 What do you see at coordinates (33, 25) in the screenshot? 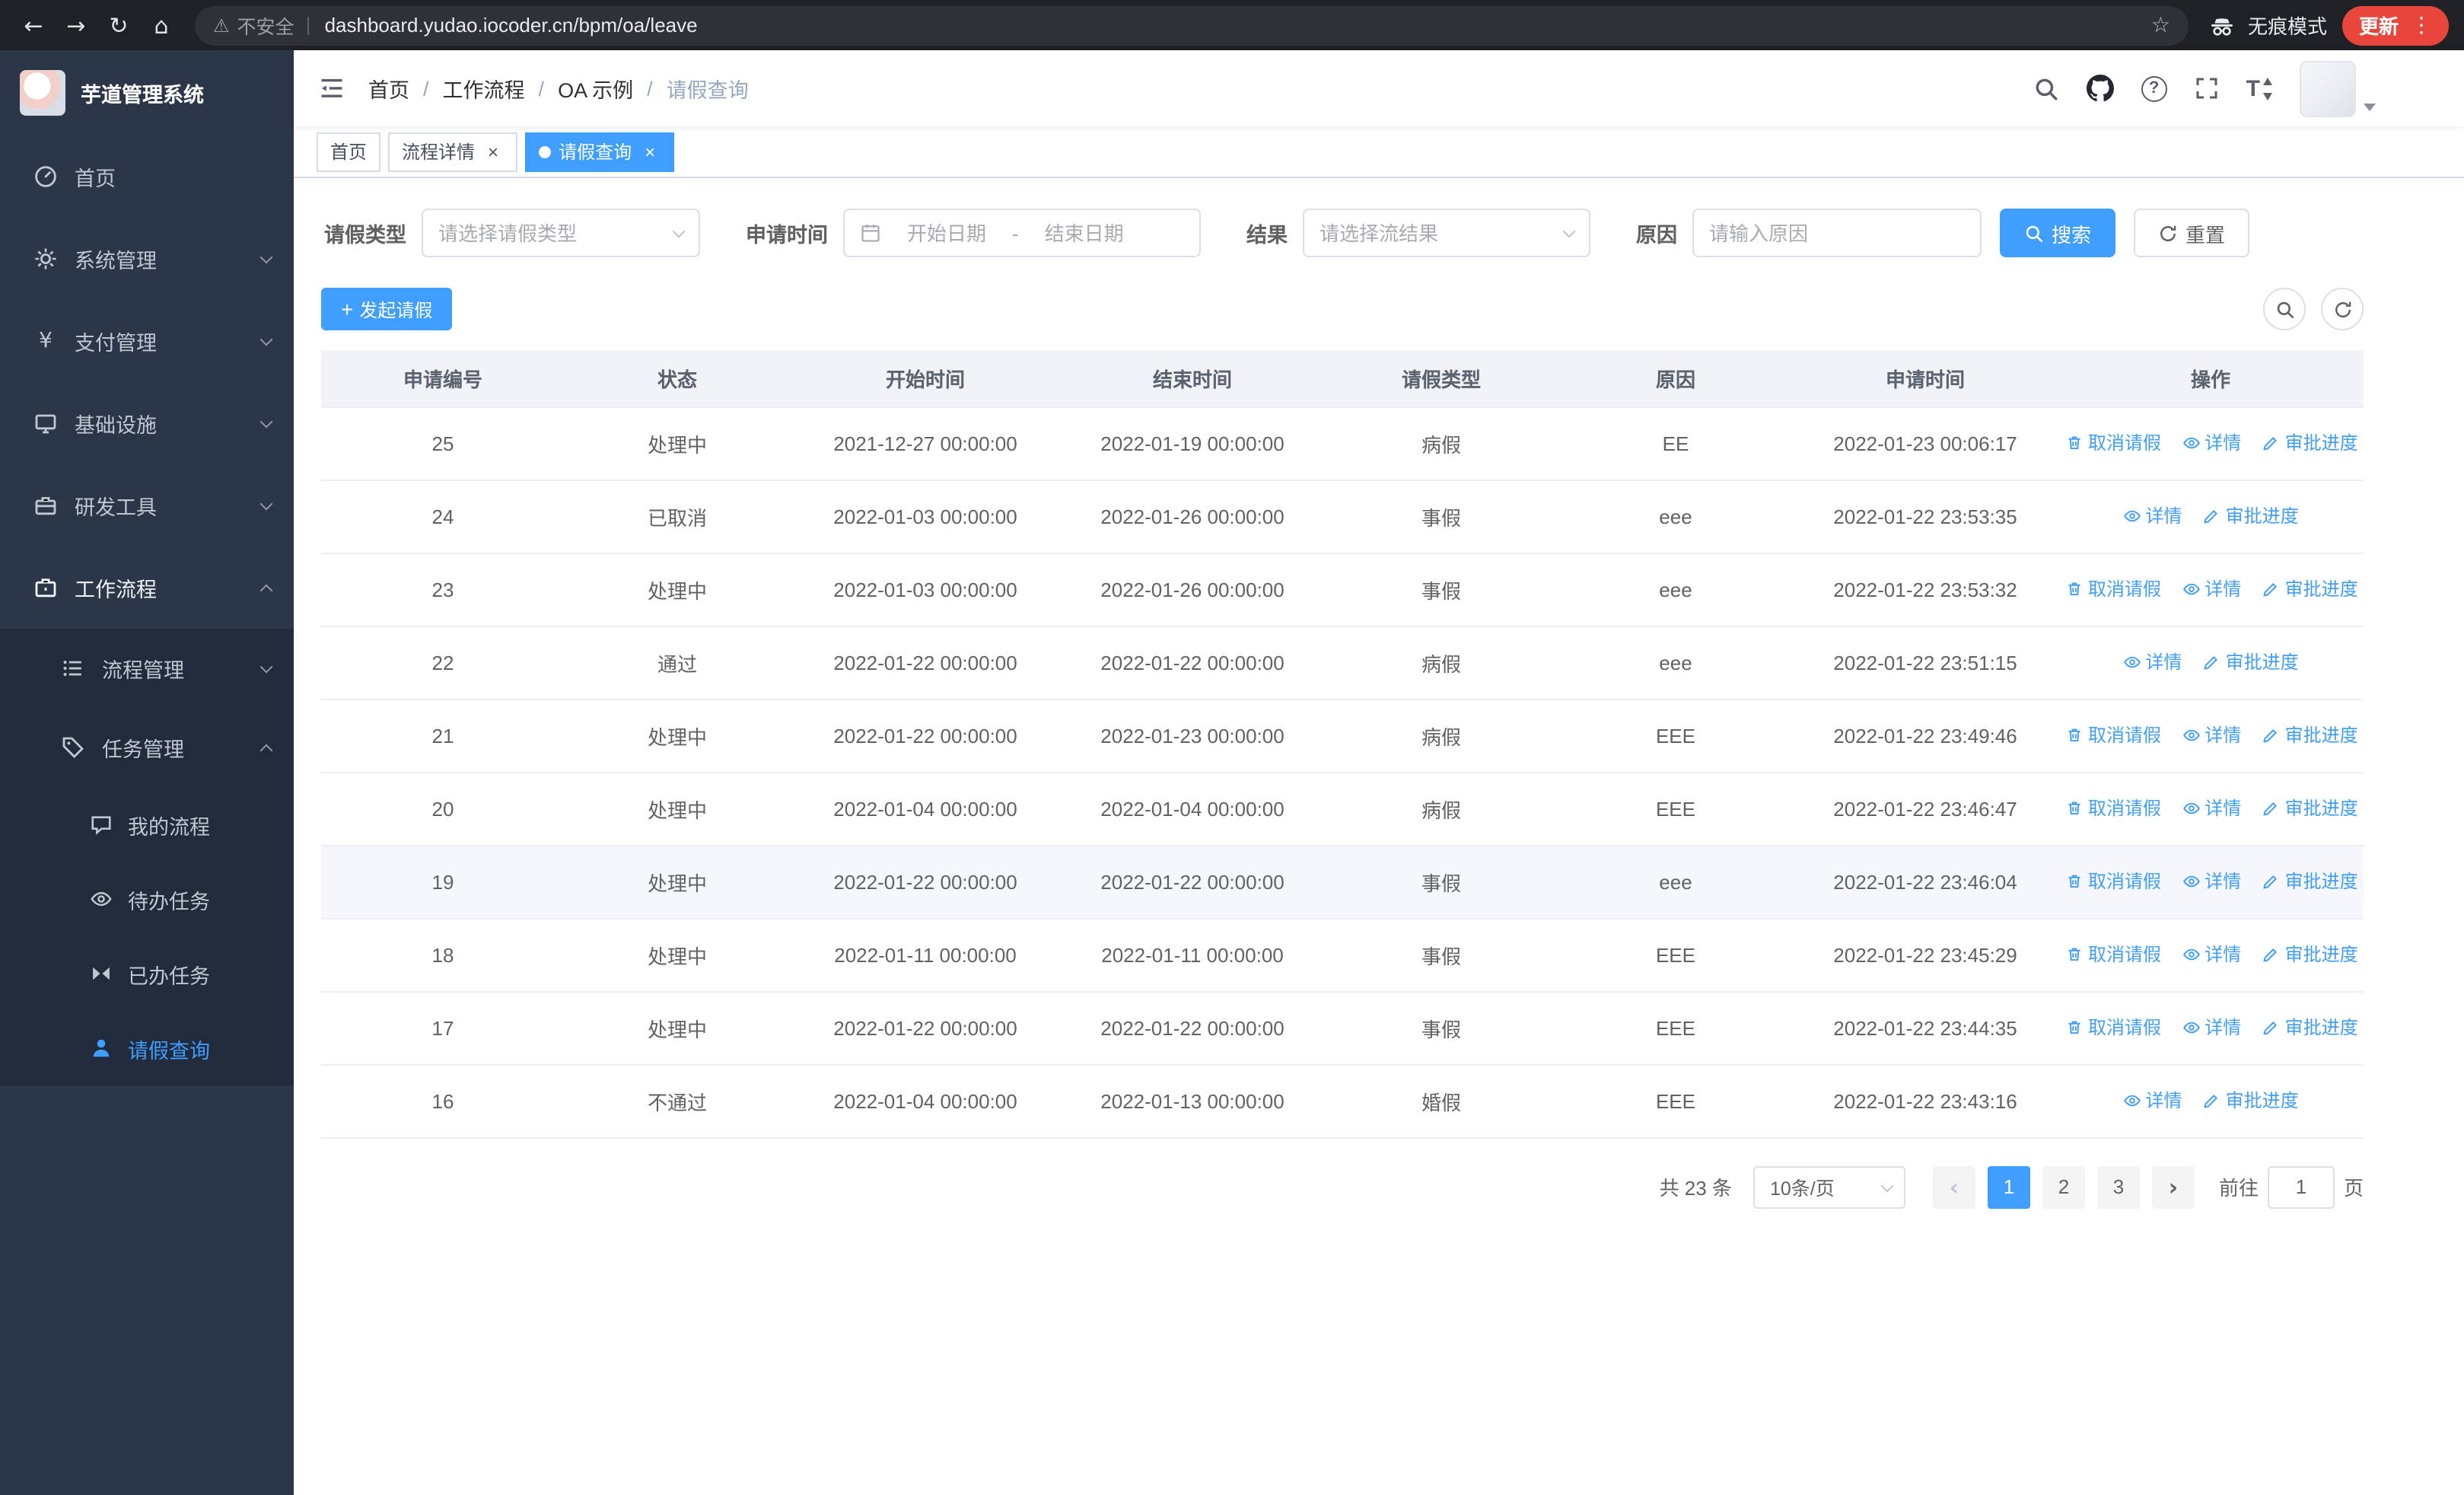
I see `browser-back-icon: ←` at bounding box center [33, 25].